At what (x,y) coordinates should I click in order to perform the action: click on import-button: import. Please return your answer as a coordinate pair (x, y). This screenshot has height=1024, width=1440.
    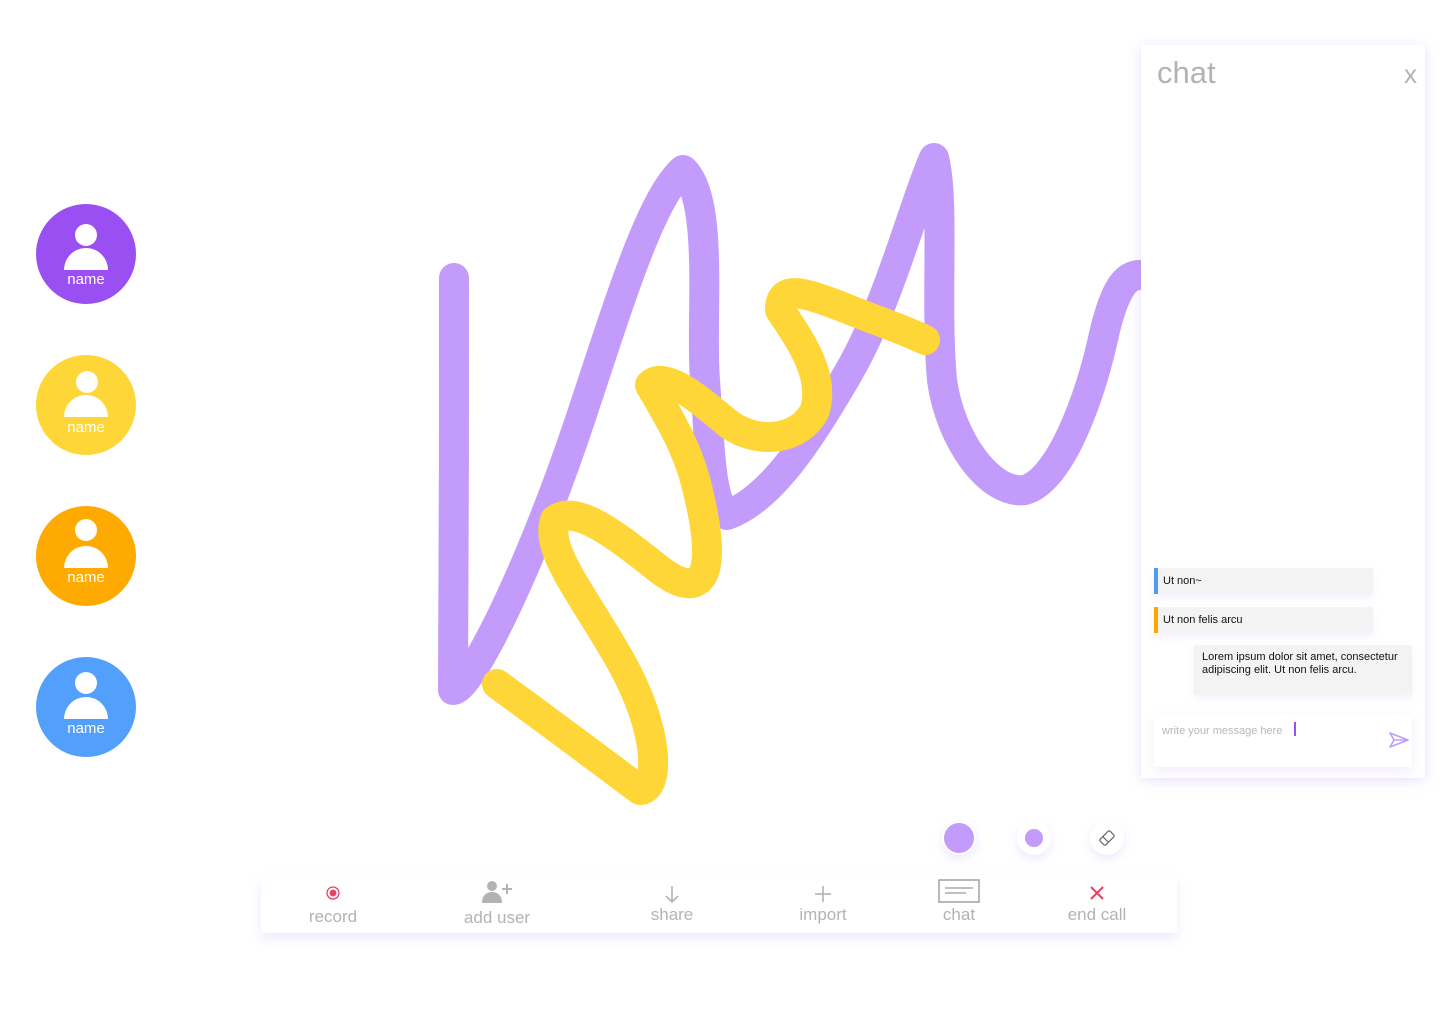
    Looking at the image, I should click on (823, 904).